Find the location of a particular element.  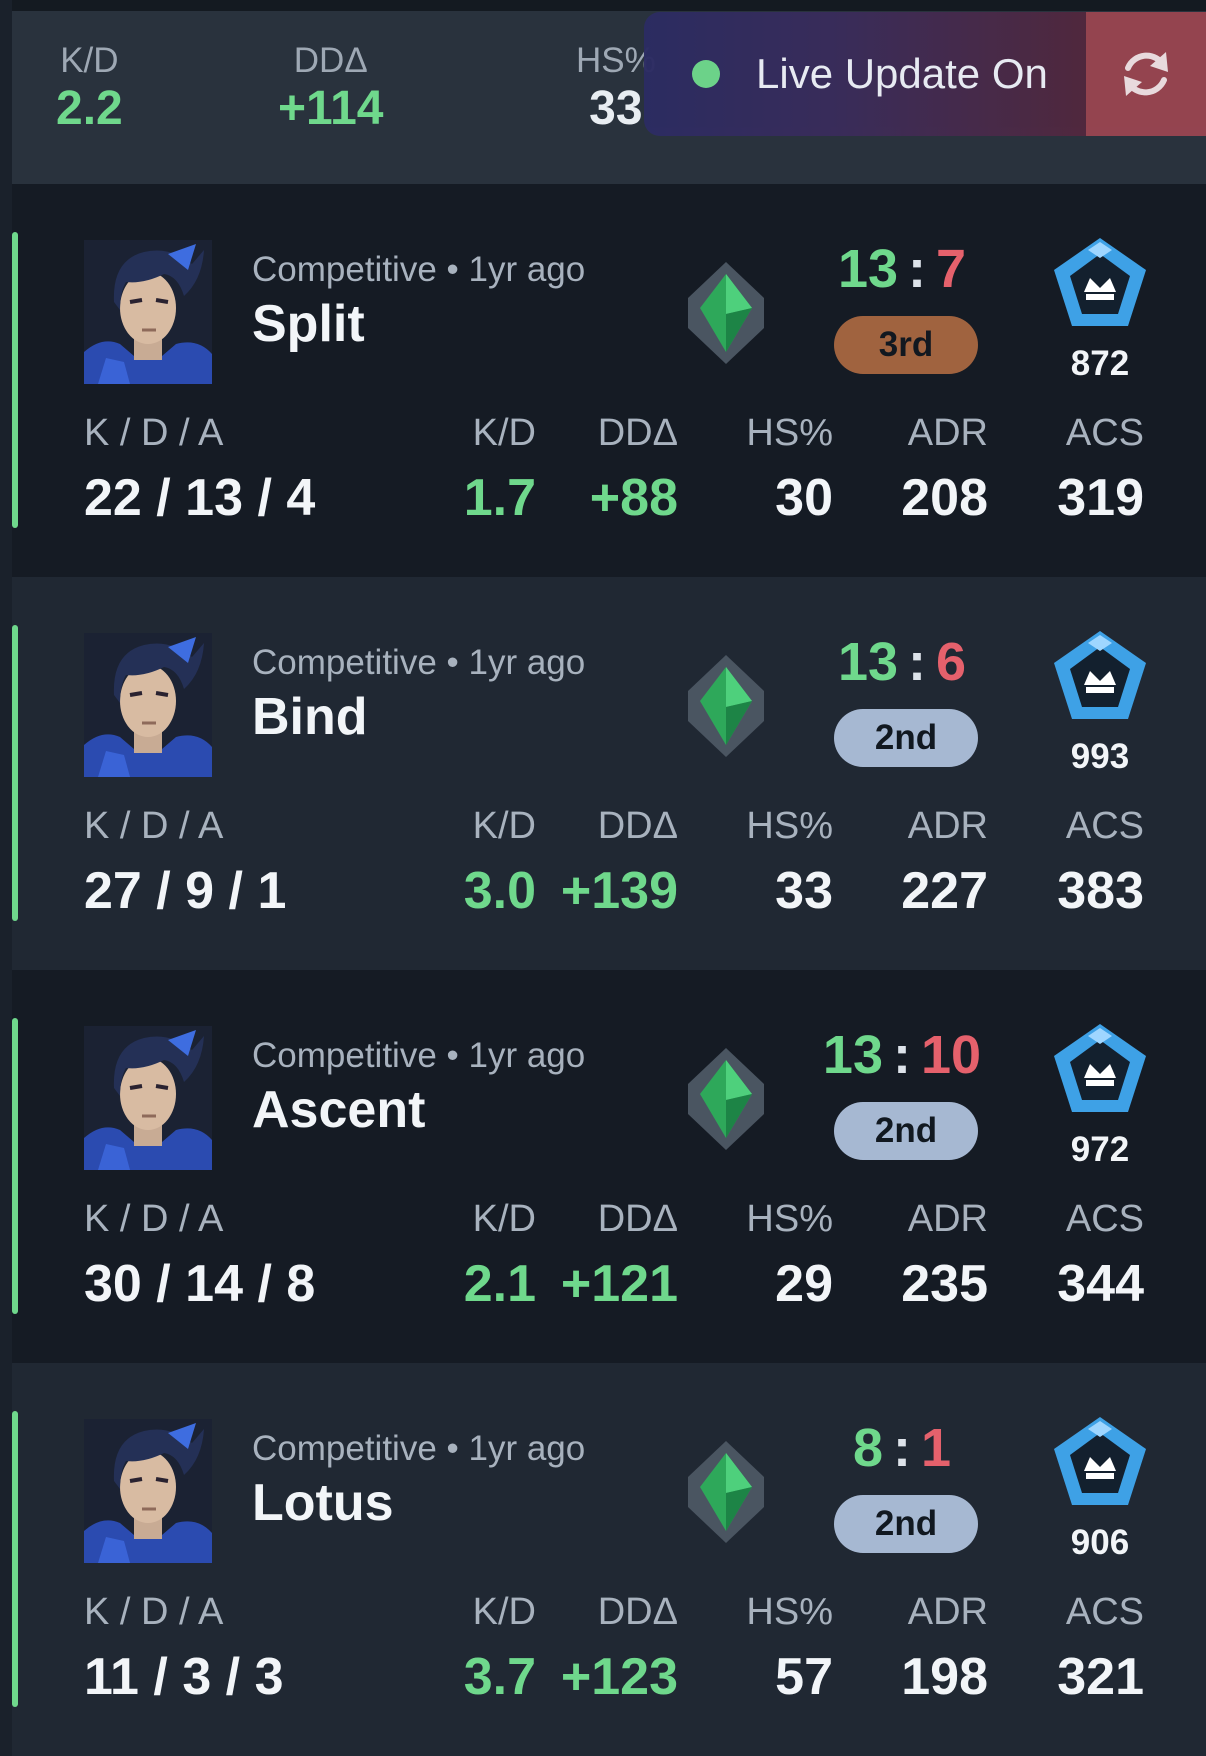

stat-adr: ADR 227 is located at coordinates (944, 863).